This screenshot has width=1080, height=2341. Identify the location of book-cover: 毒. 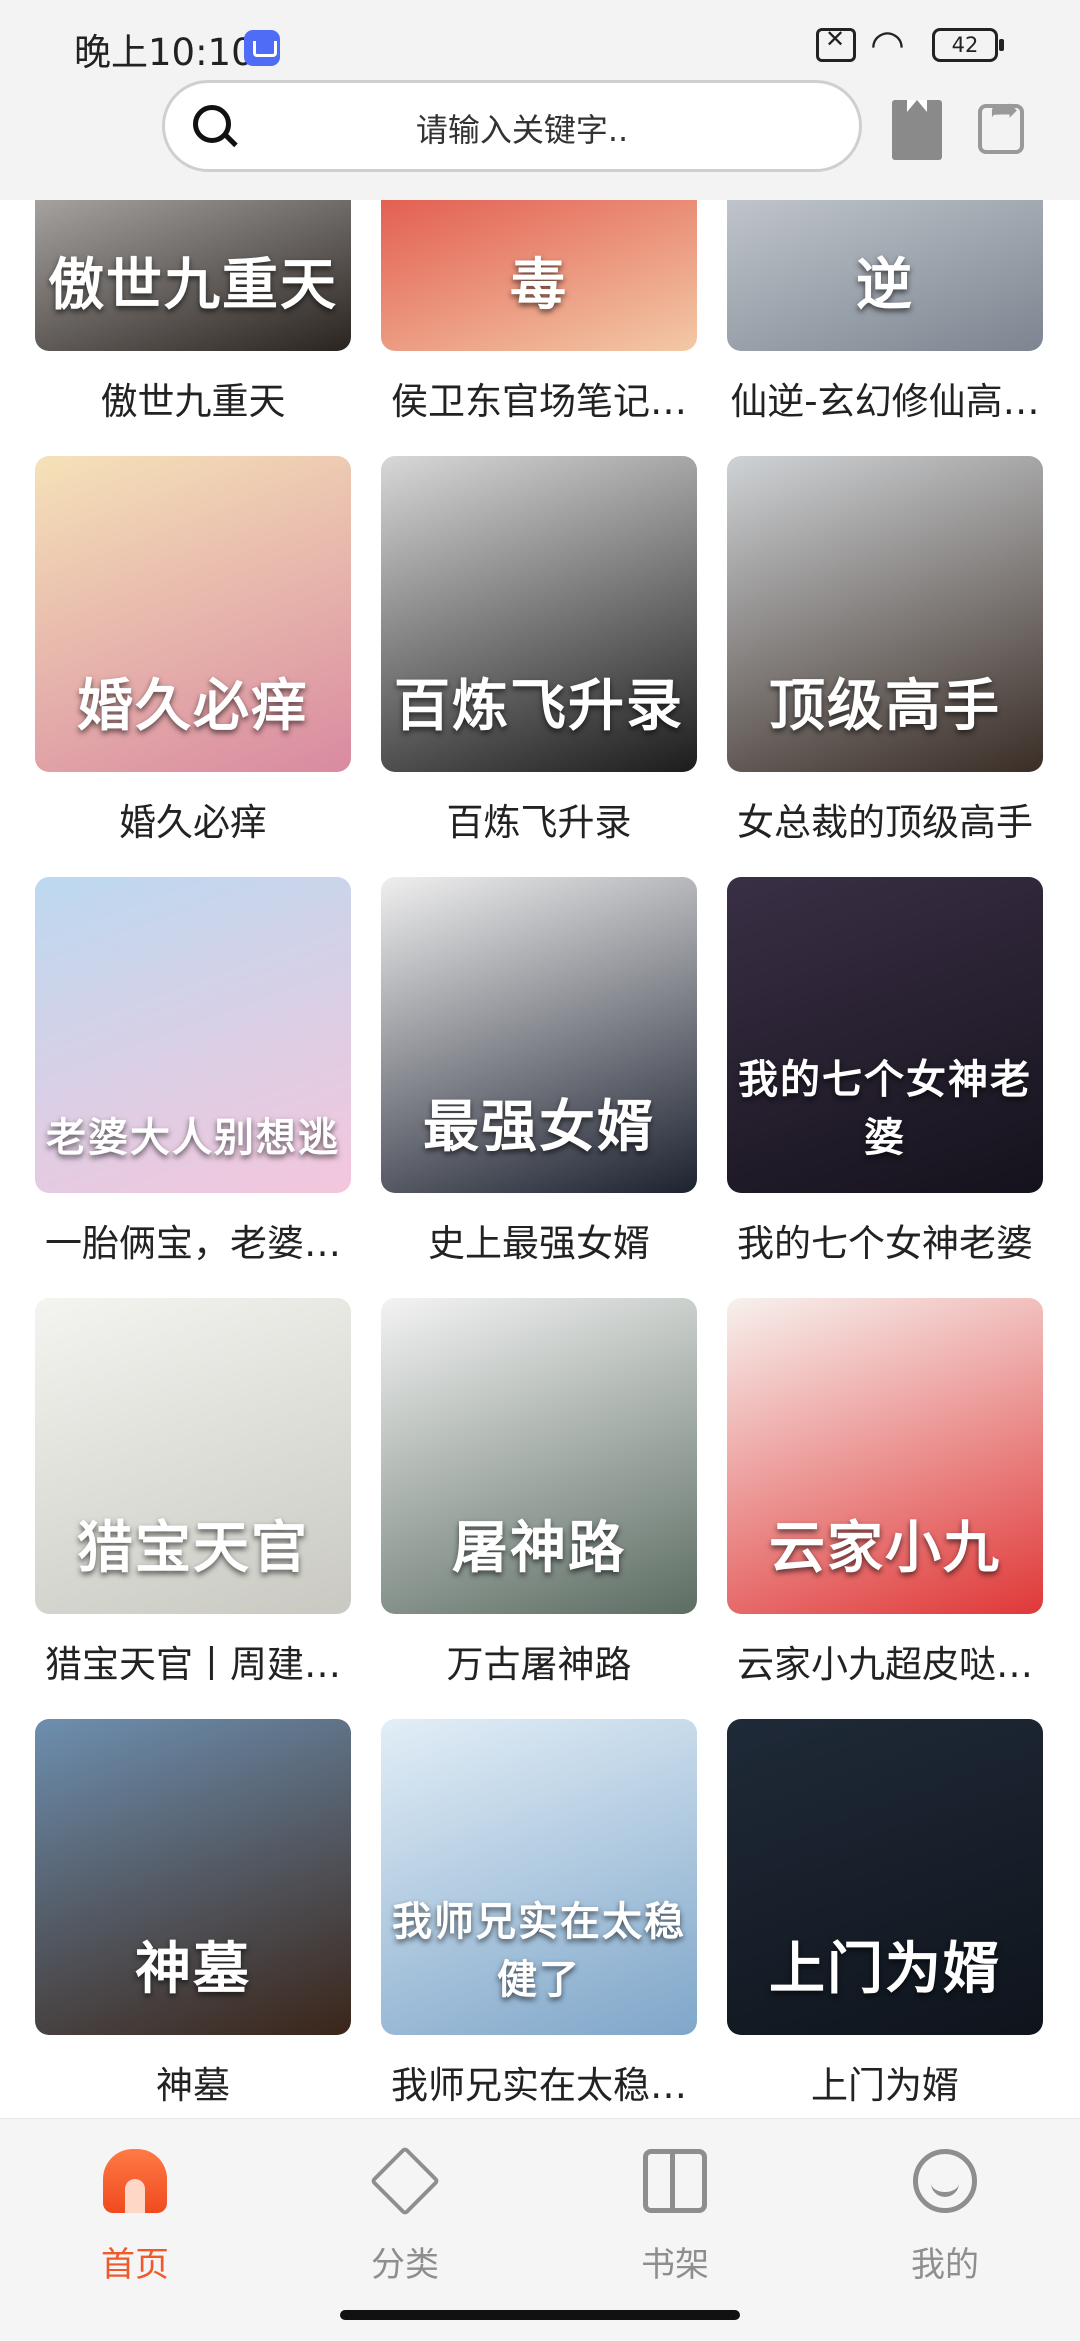
(539, 275).